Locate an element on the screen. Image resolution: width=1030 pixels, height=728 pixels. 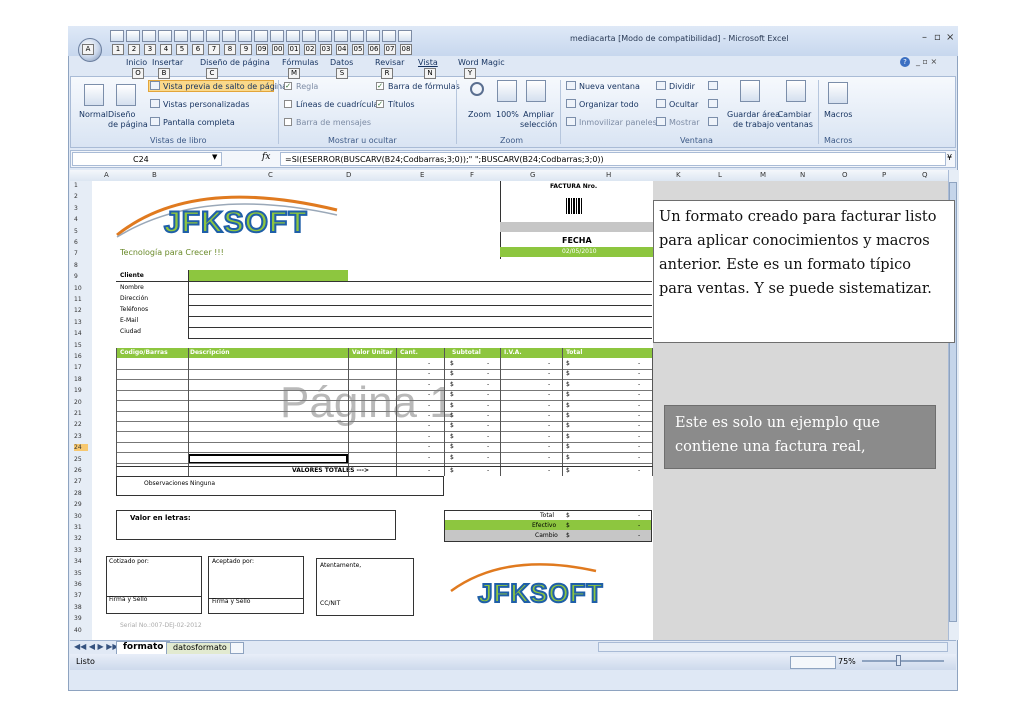
tab-revisar: Revisar is located at coordinates (389, 62).